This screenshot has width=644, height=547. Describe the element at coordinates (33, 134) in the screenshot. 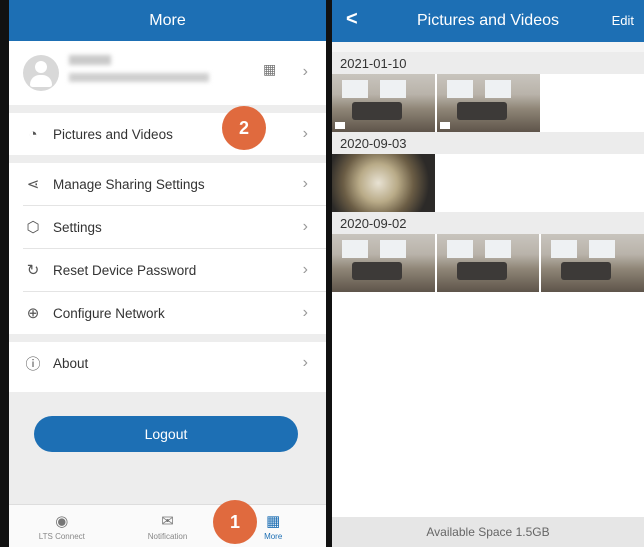

I see `pictures-icon: ◔` at that location.